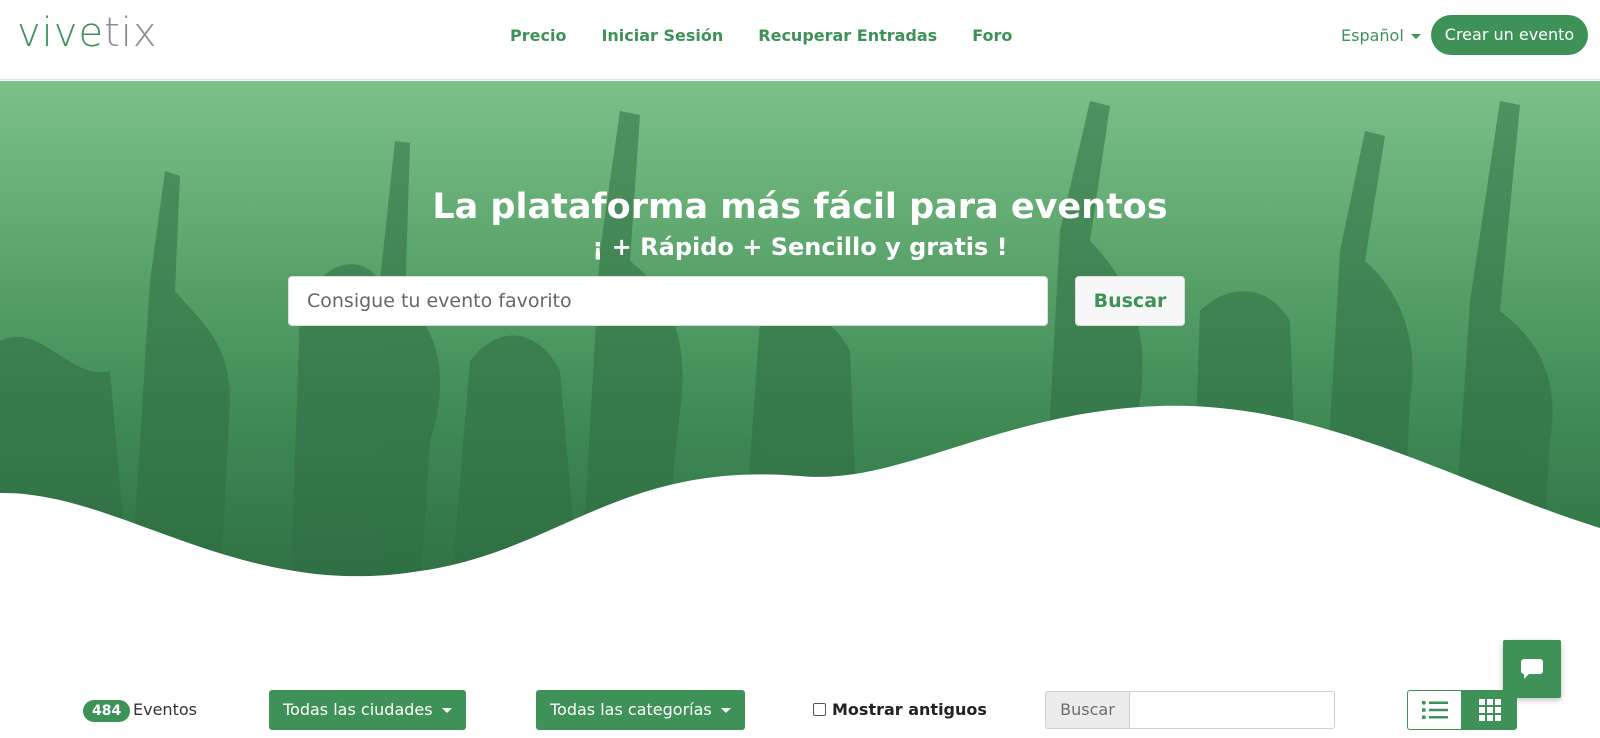  What do you see at coordinates (847, 35) in the screenshot?
I see `nav-link-recuperar-entradas: Recuperar Entradas` at bounding box center [847, 35].